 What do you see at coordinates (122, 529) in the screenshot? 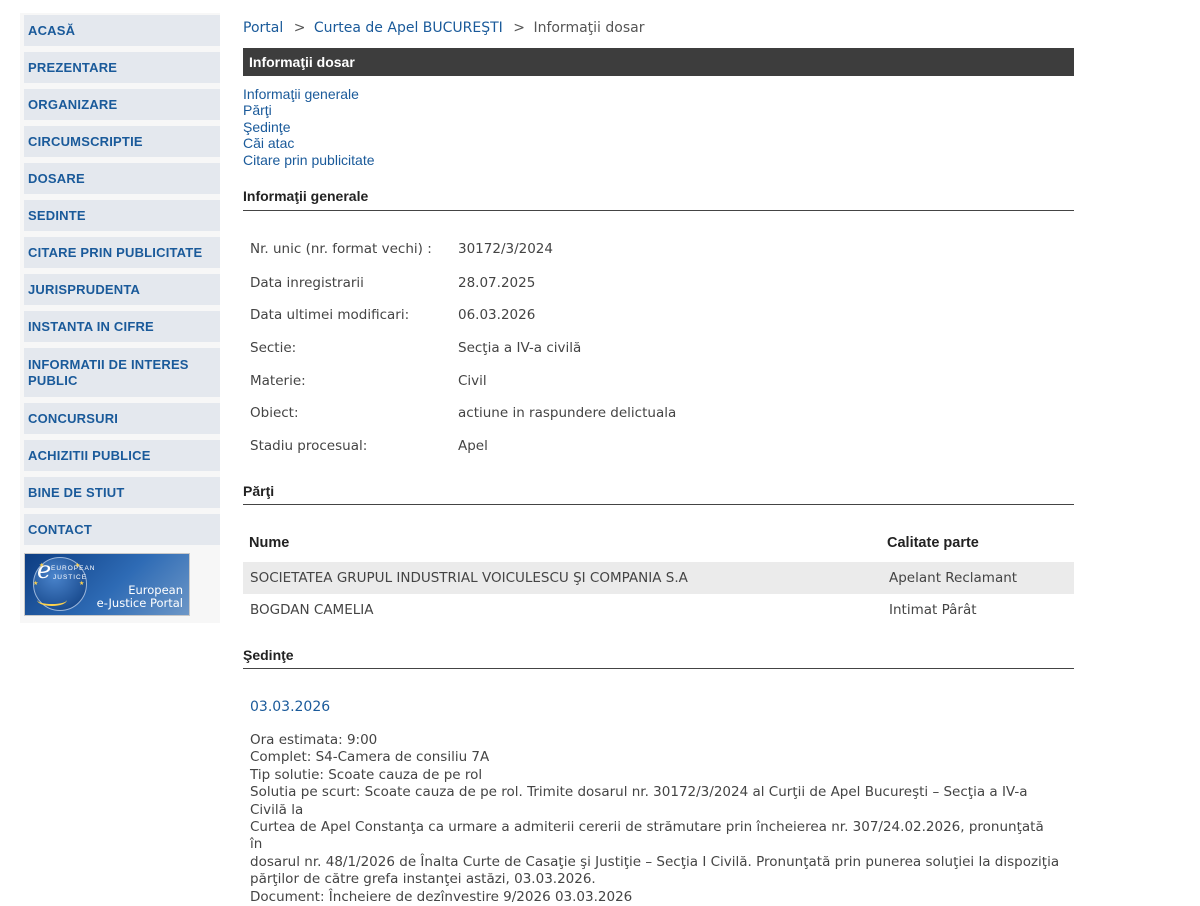
I see `sidebar-item-contact: CONTACT` at bounding box center [122, 529].